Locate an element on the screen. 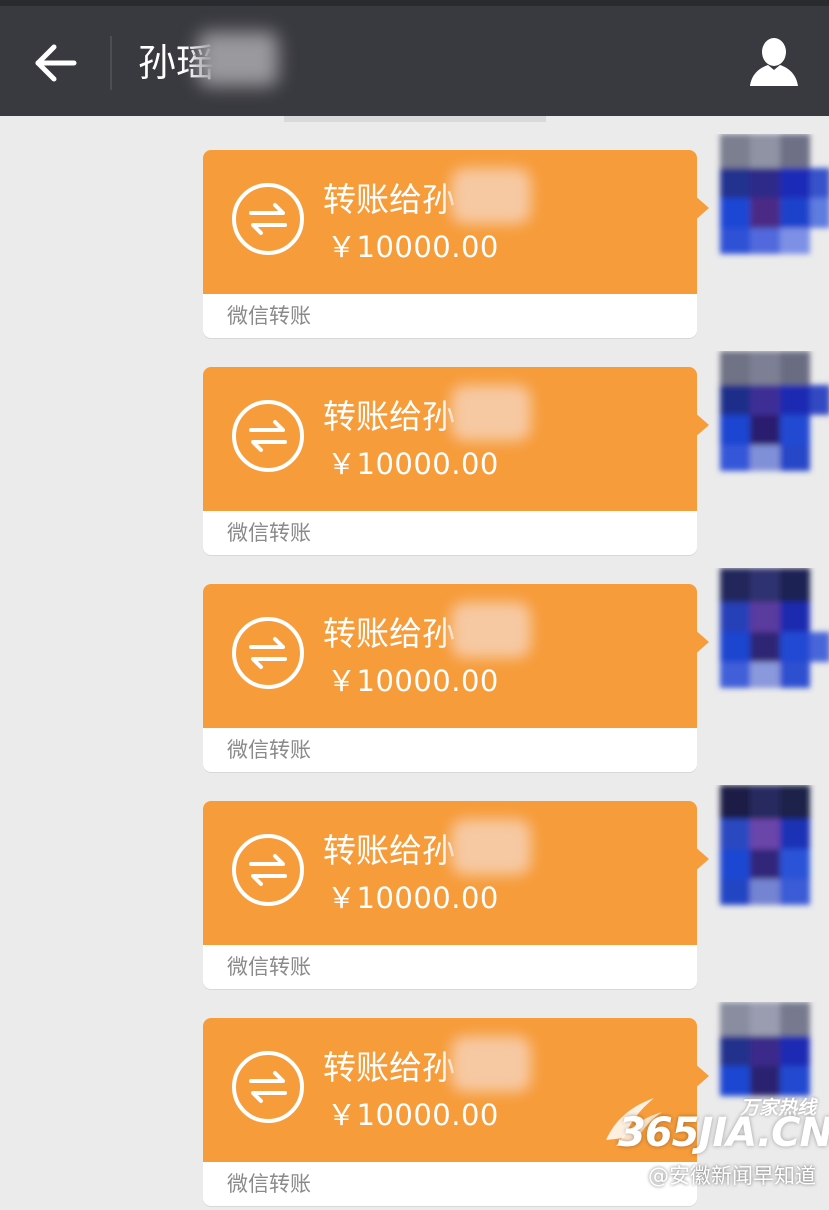 This screenshot has width=829, height=1210. watermark-site: 365JIA.CN is located at coordinates (723, 1133).